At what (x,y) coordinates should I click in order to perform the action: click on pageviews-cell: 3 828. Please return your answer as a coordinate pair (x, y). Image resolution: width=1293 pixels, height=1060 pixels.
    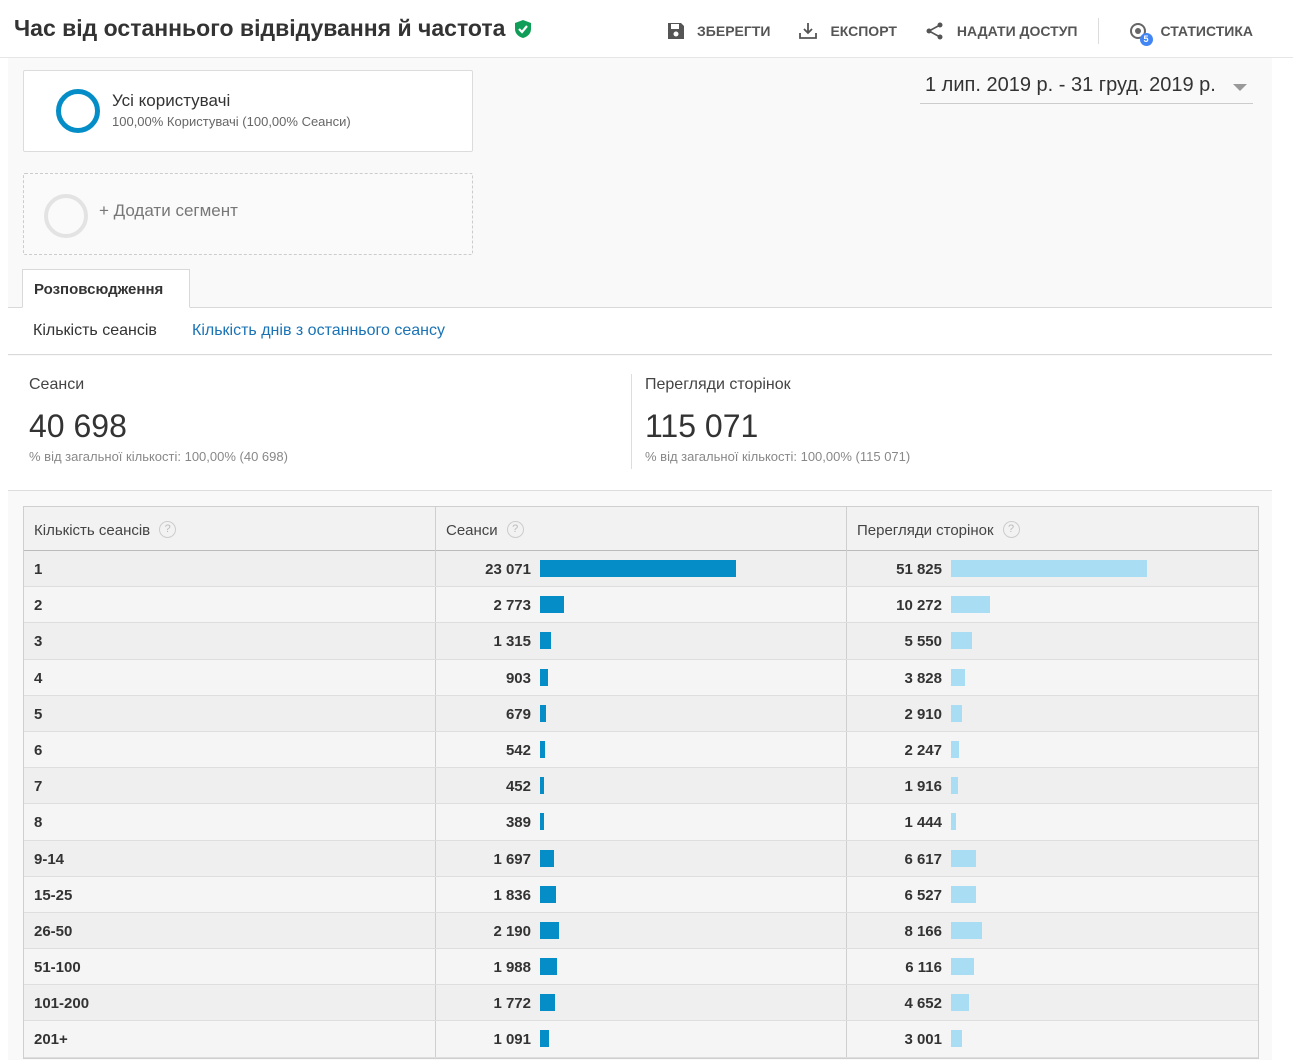
    Looking at the image, I should click on (1052, 677).